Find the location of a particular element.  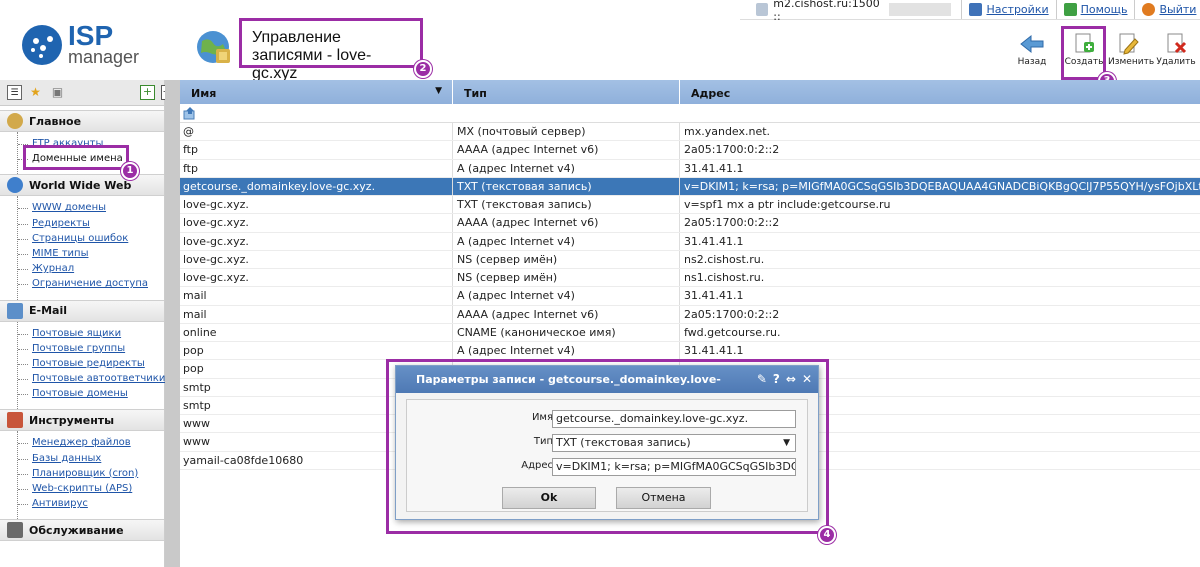

page-title: Управление записями - love-gc.xyz is located at coordinates (331, 50).